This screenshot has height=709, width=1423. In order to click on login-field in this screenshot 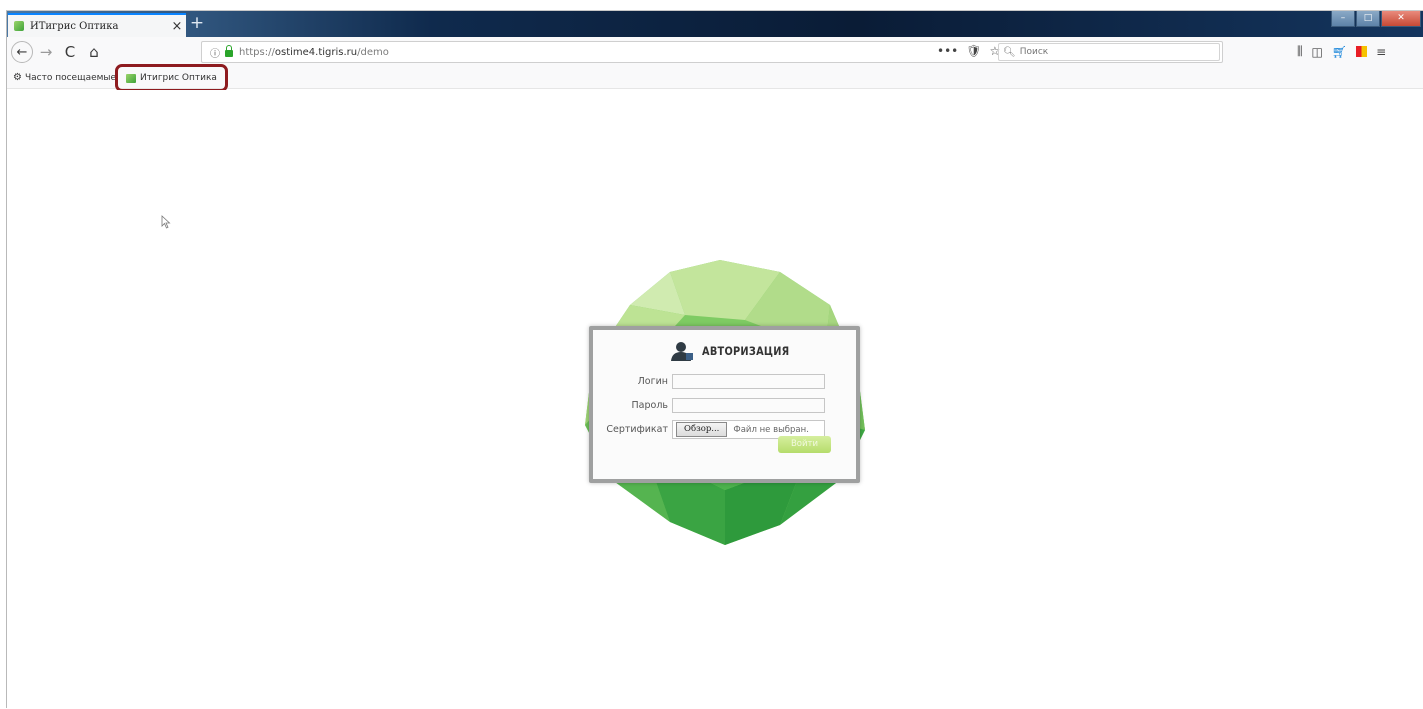, I will do `click(748, 381)`.